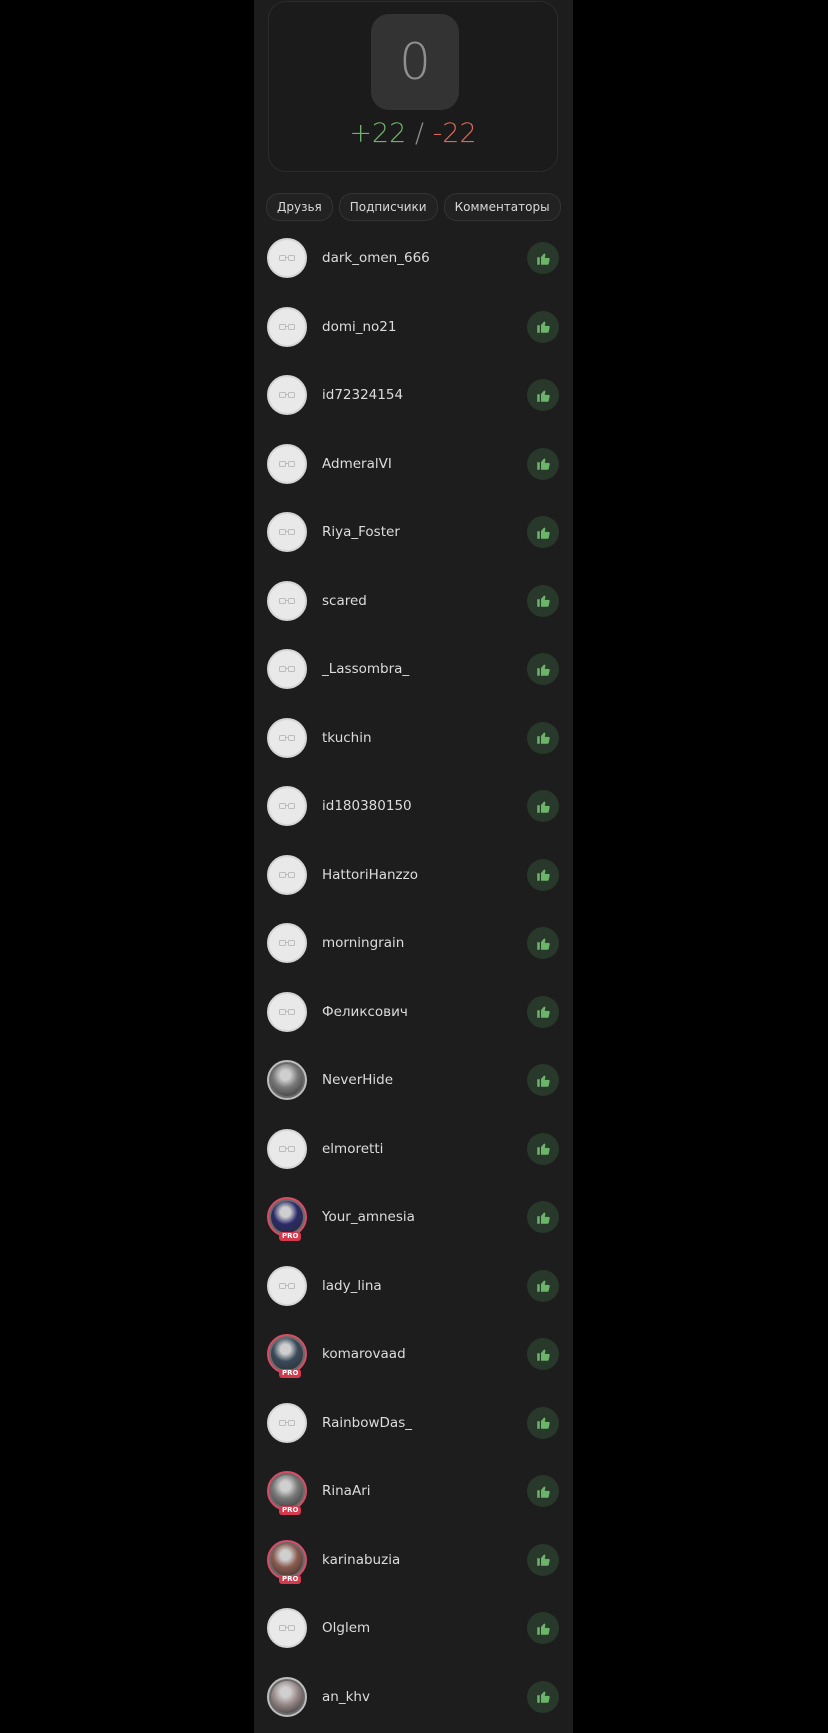 The image size is (828, 1733). Describe the element at coordinates (413, 328) in the screenshot. I see `list-item: domi_no21` at that location.